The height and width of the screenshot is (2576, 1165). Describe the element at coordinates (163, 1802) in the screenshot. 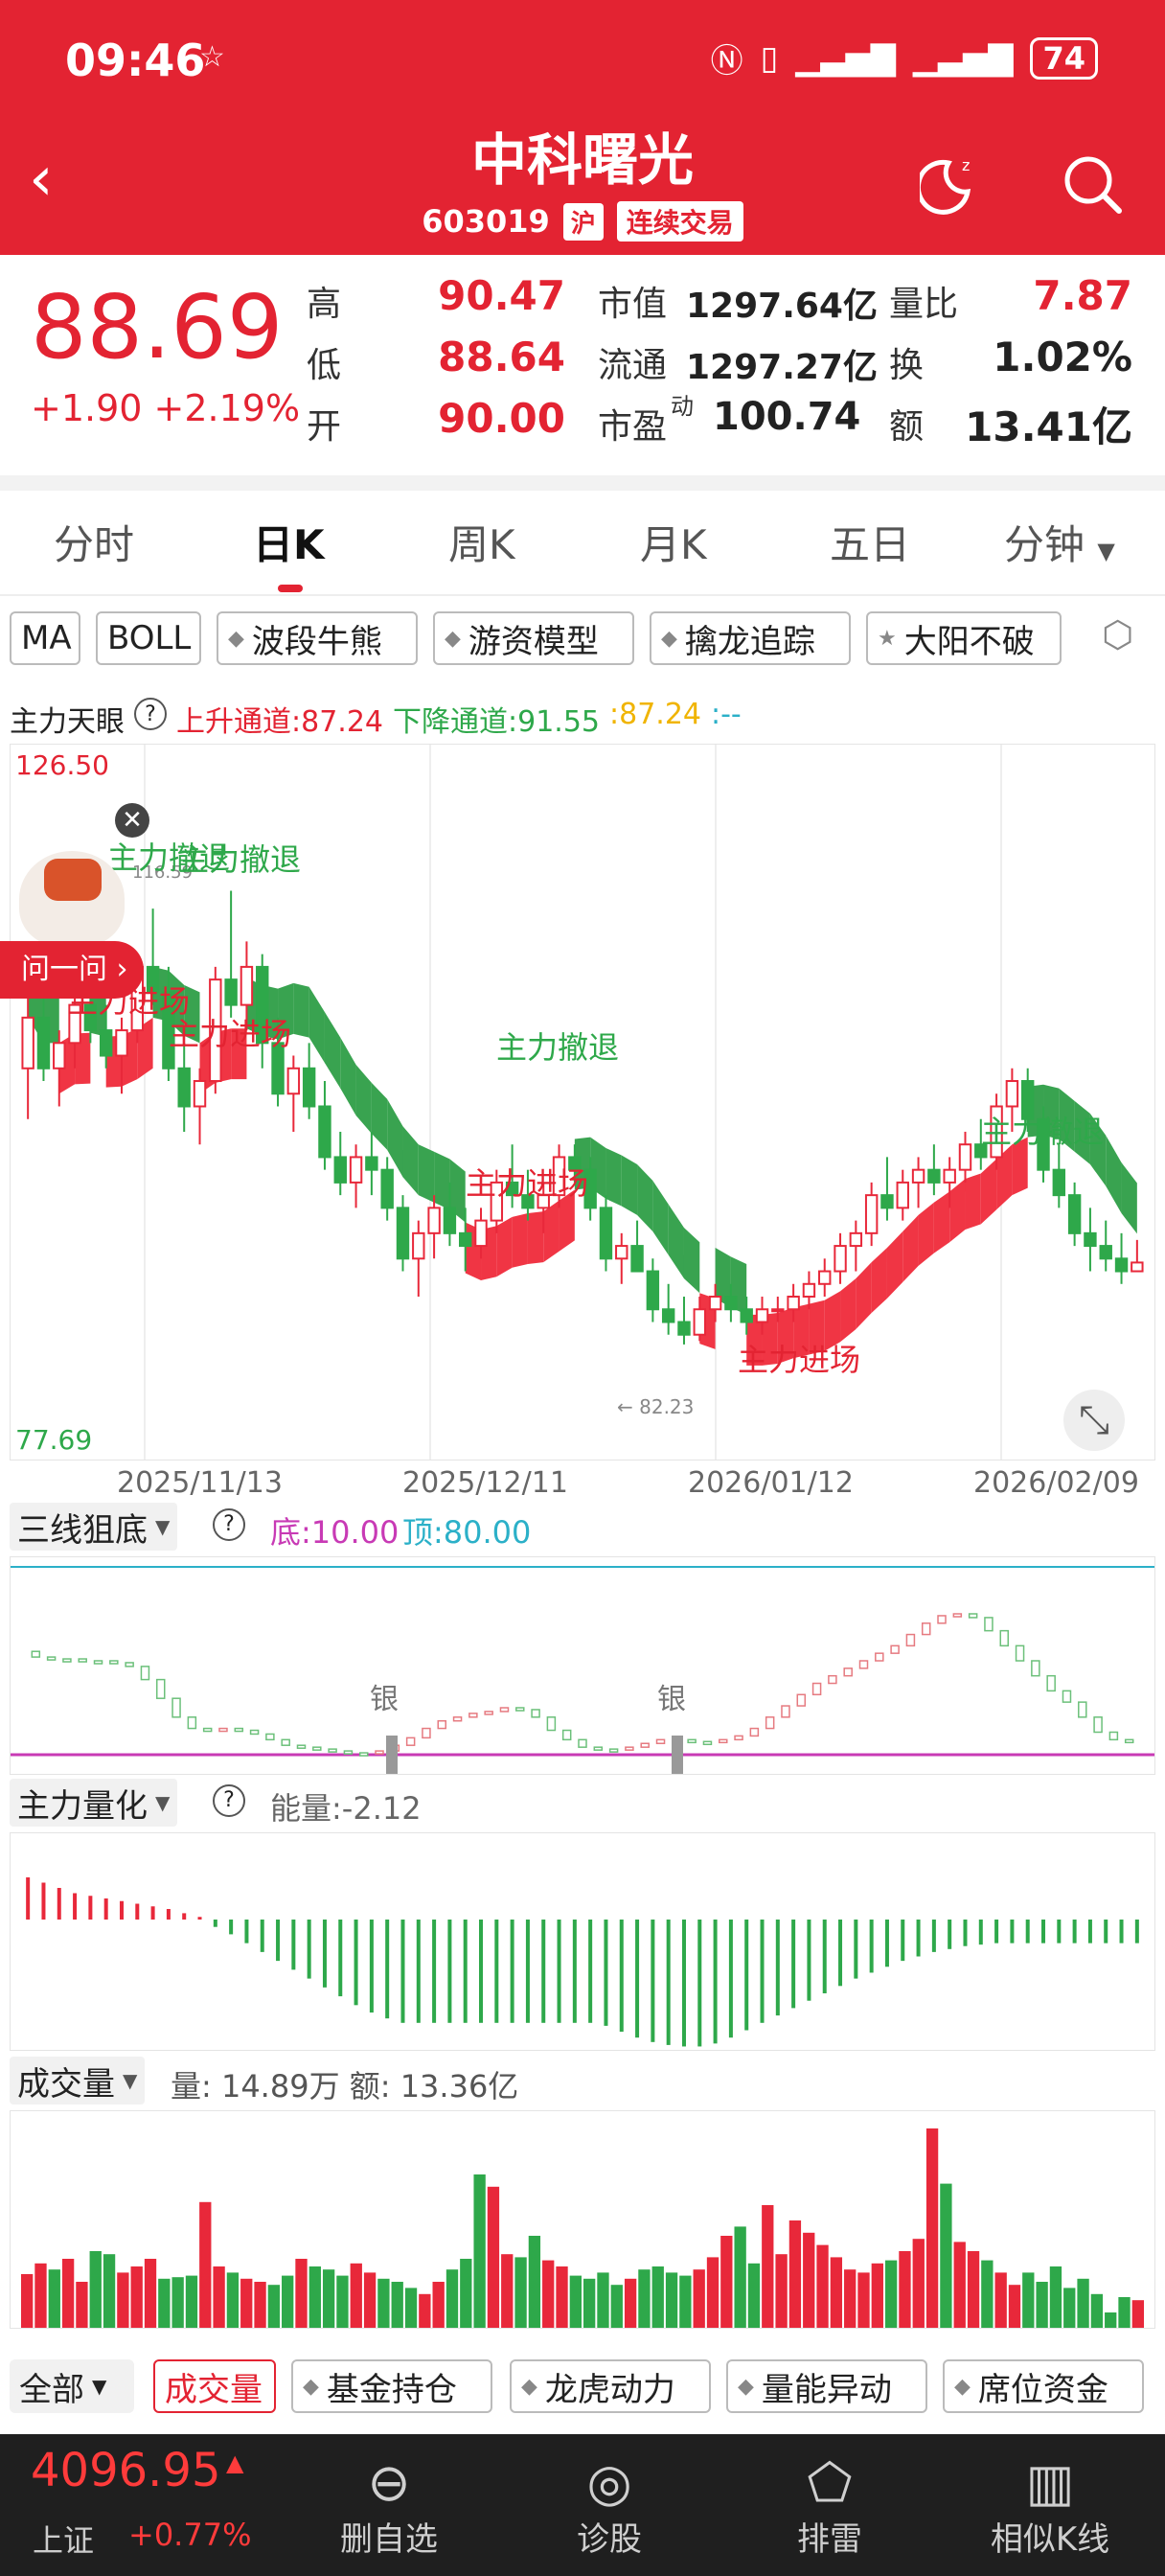

I see `caret-down-icon: ▼` at that location.